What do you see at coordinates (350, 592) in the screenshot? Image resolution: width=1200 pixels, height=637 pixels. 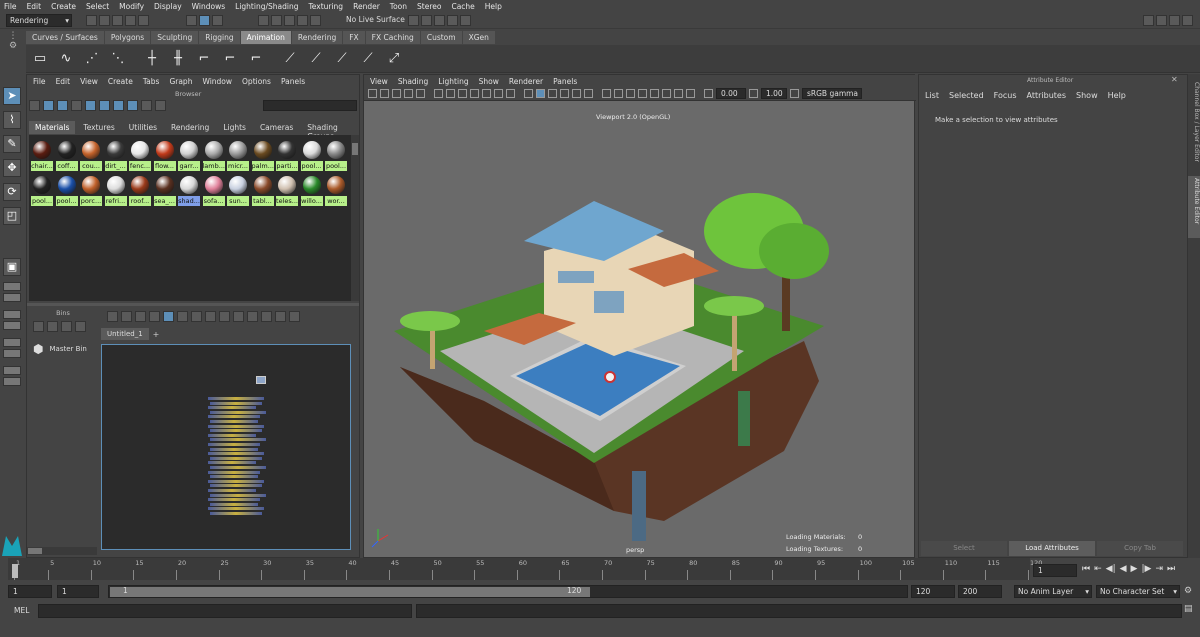 I see `range-slider-bar` at bounding box center [350, 592].